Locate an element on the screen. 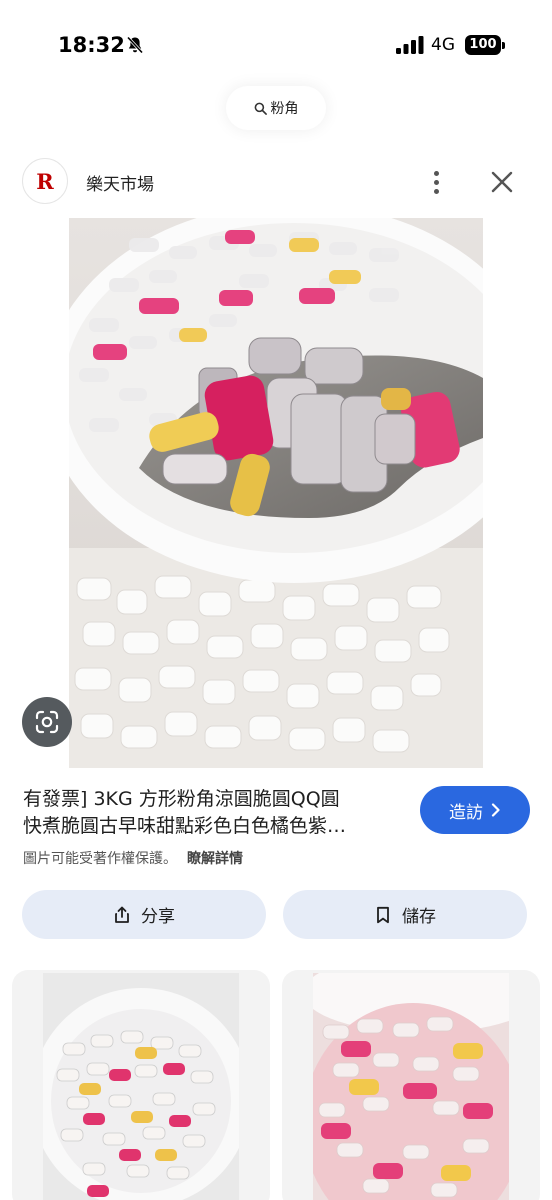 The image size is (552, 1200). close-icon is located at coordinates (502, 182).